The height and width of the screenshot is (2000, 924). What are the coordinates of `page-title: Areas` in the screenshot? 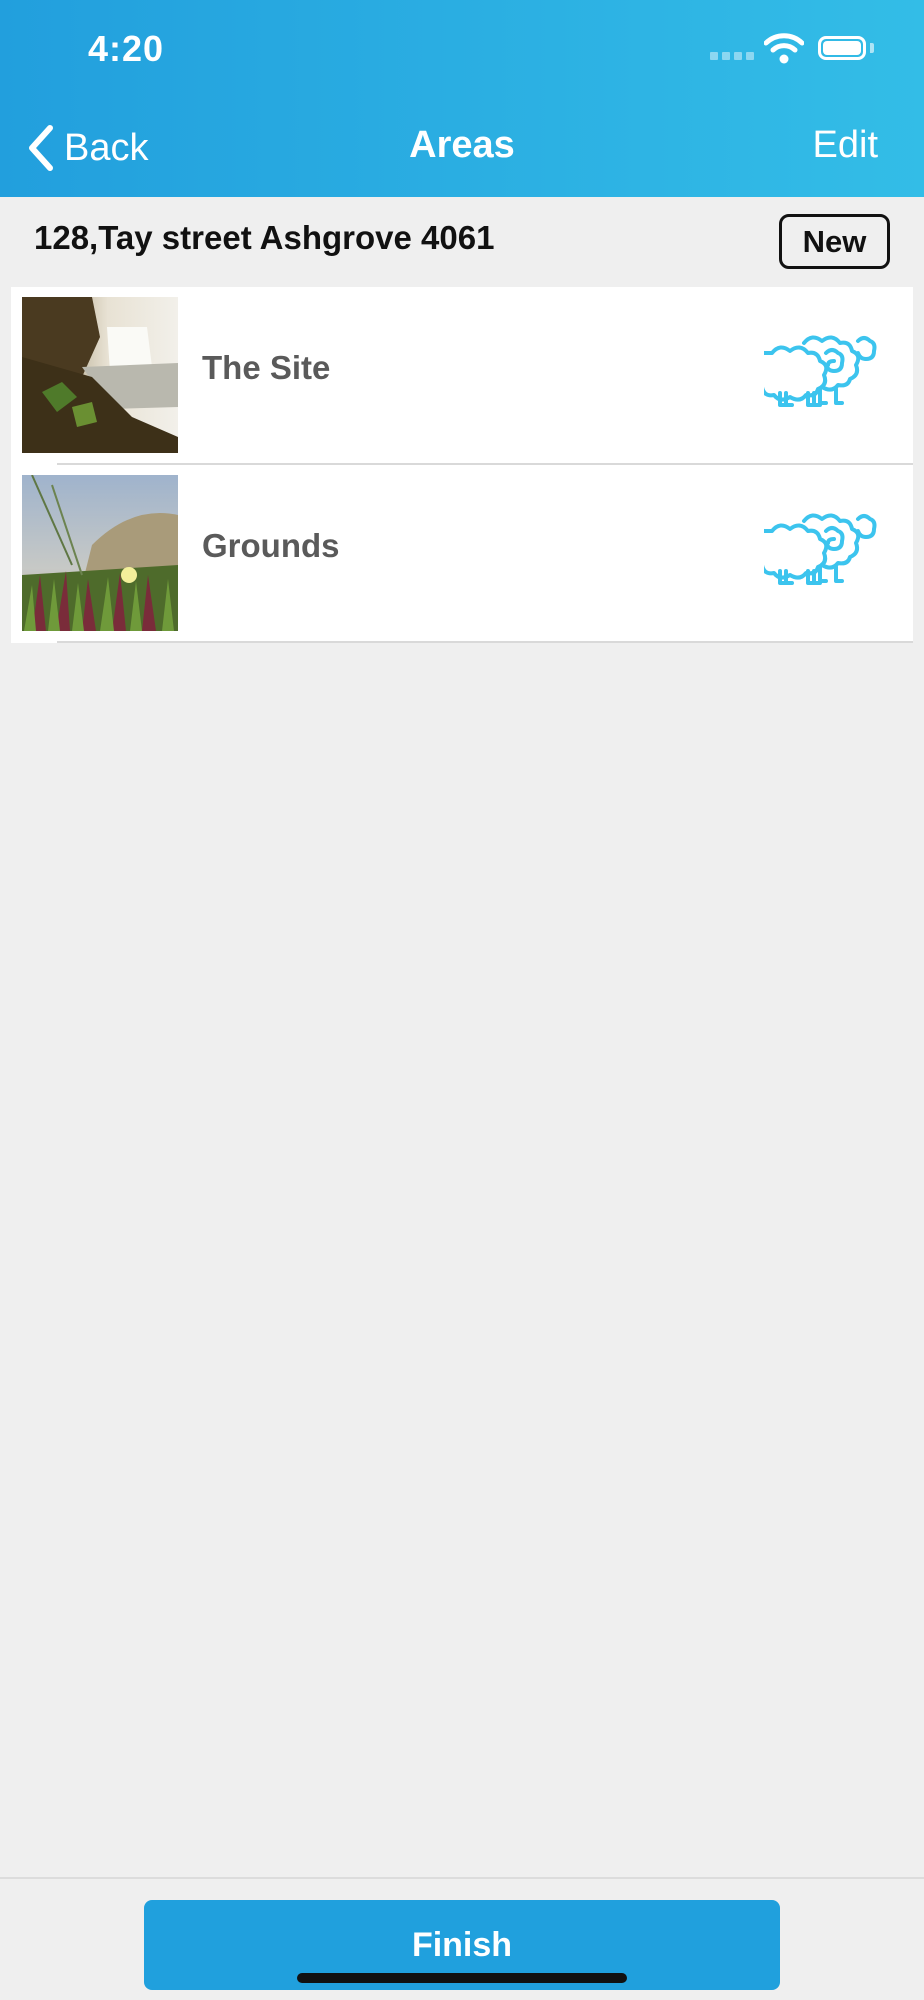 It's located at (462, 145).